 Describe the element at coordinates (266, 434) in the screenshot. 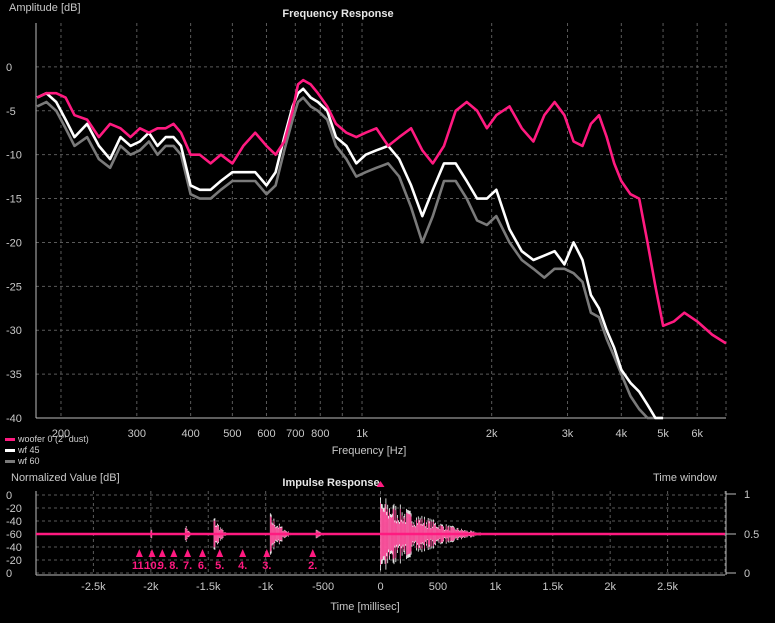

I see `x-tick-label: 600` at that location.